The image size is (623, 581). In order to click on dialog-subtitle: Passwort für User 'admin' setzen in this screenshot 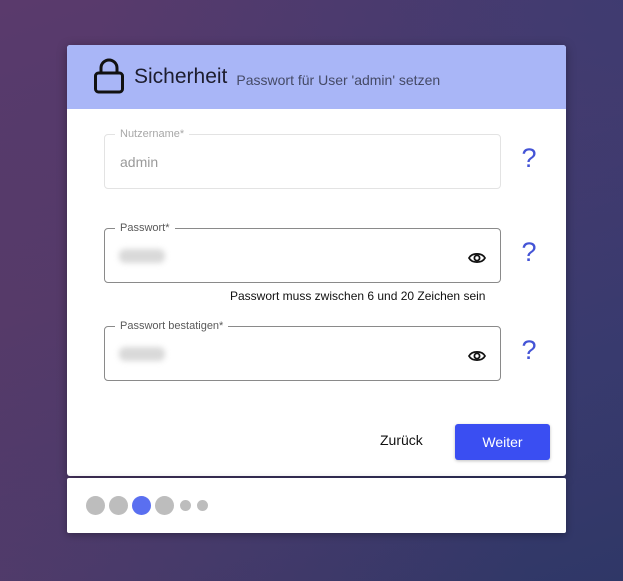, I will do `click(338, 79)`.